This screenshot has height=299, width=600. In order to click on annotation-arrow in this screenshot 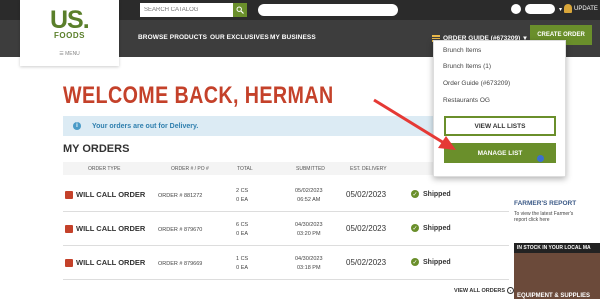, I will do `click(414, 124)`.